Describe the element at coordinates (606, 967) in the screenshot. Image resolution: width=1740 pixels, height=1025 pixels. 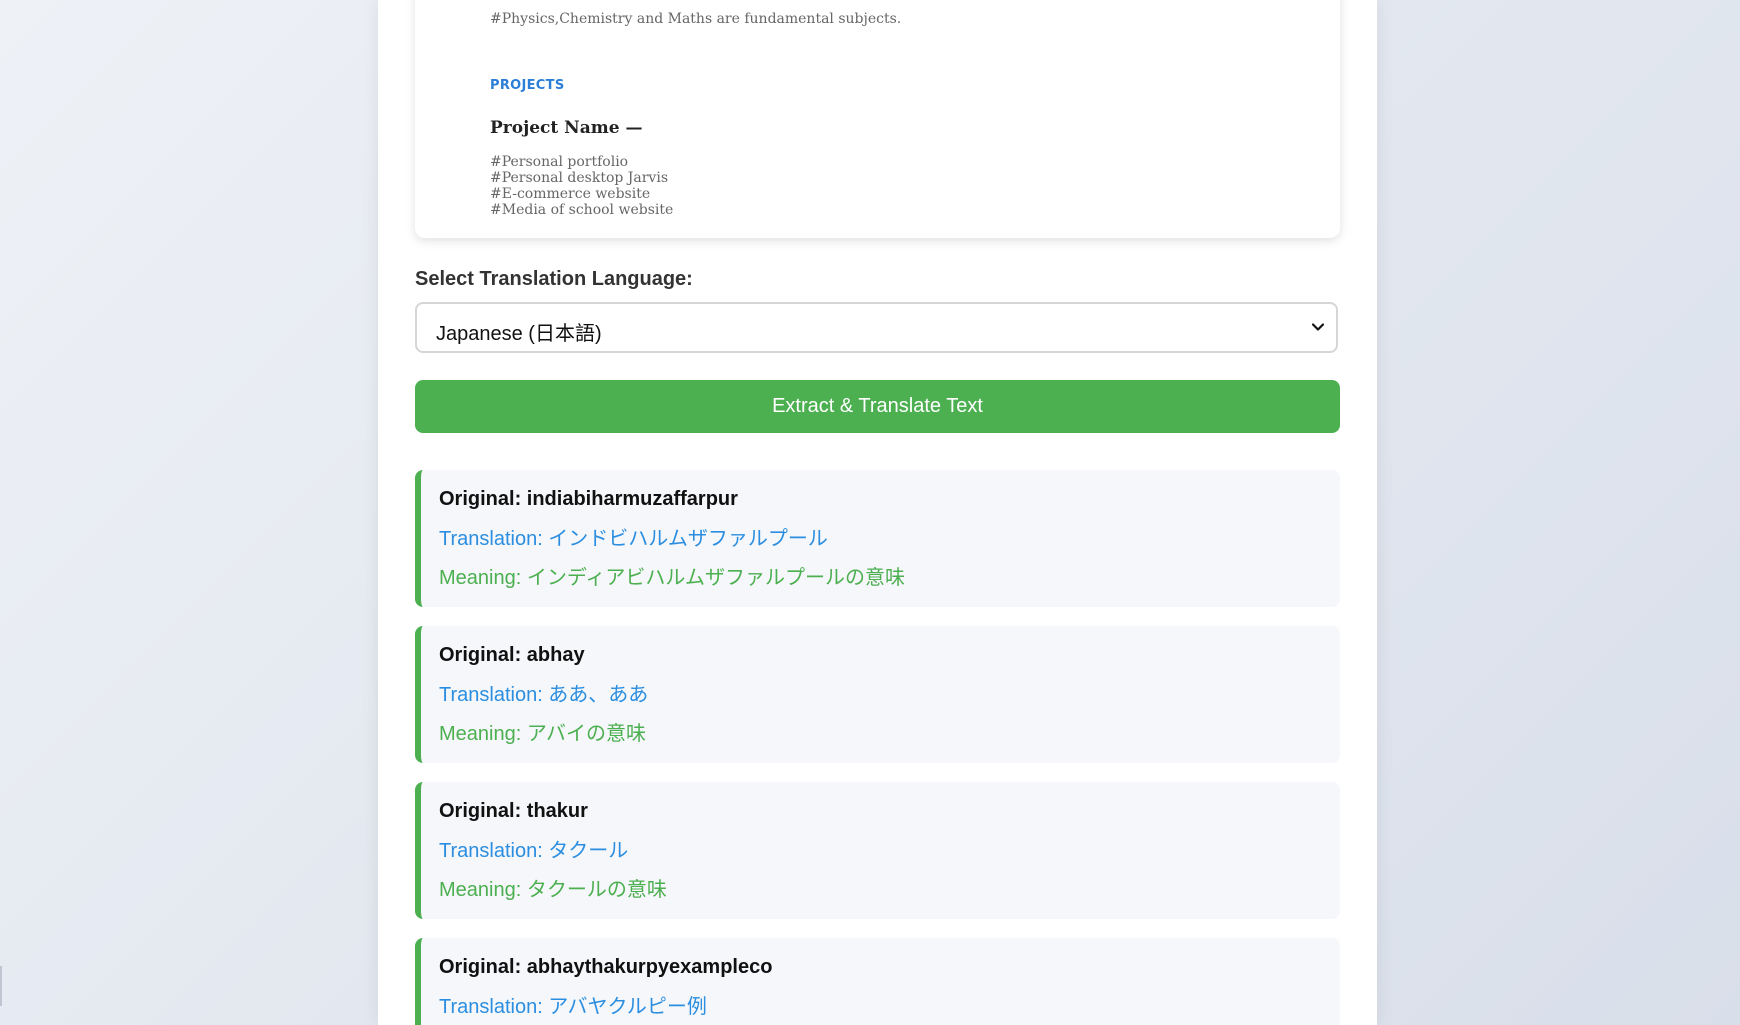
I see `result-original: Original: abhaythakurpyexampleco` at that location.